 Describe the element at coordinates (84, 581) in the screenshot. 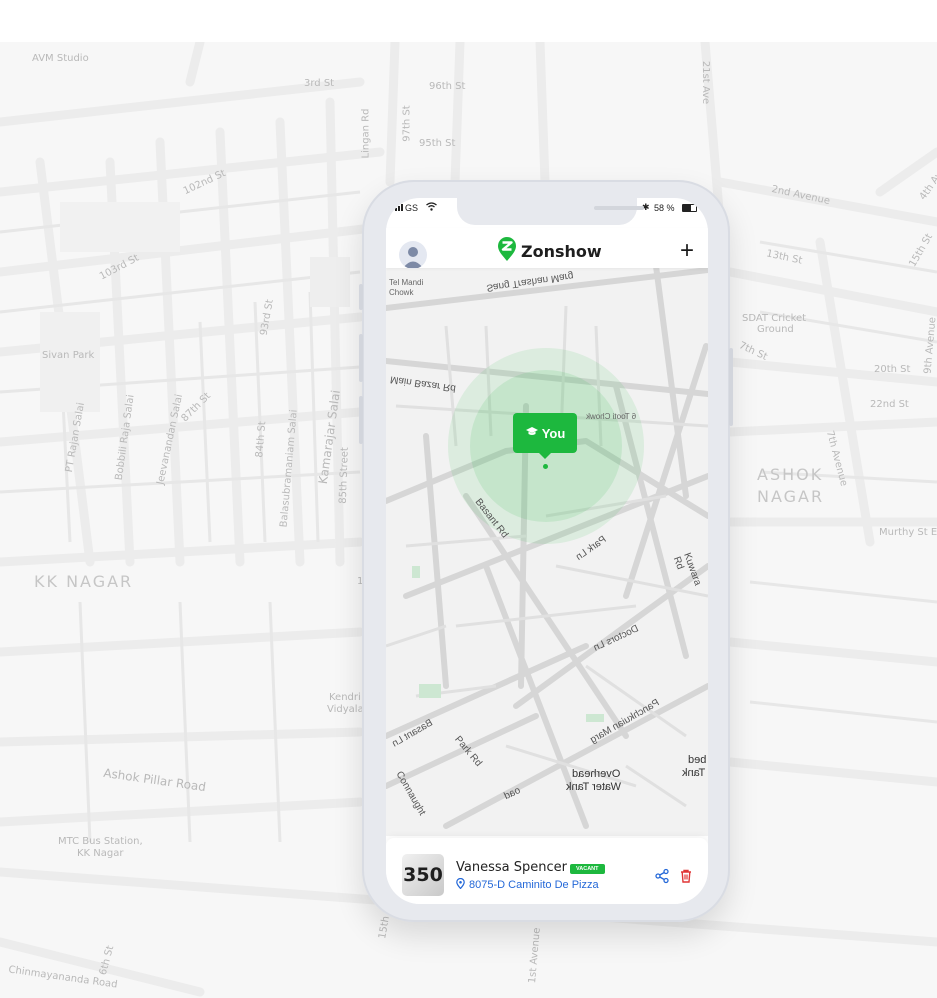

I see `area-label: KK NAGAR` at that location.